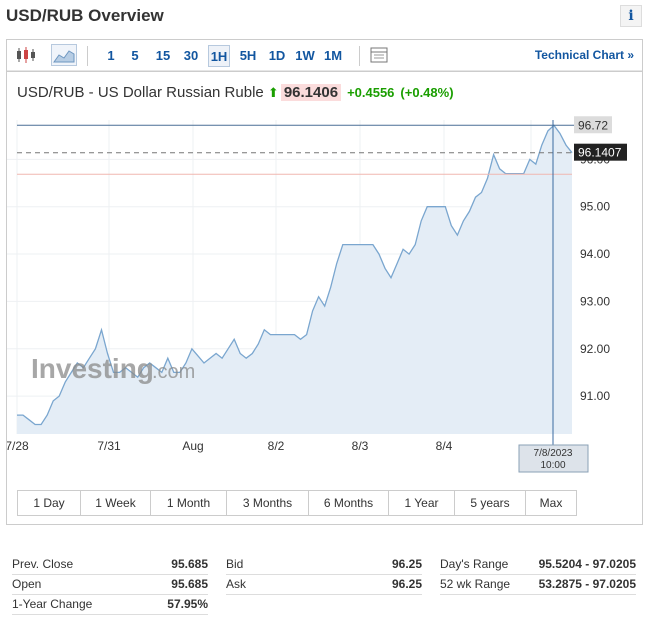  What do you see at coordinates (587, 564) in the screenshot?
I see `stat-value: 95.5204 - 97.0205` at bounding box center [587, 564].